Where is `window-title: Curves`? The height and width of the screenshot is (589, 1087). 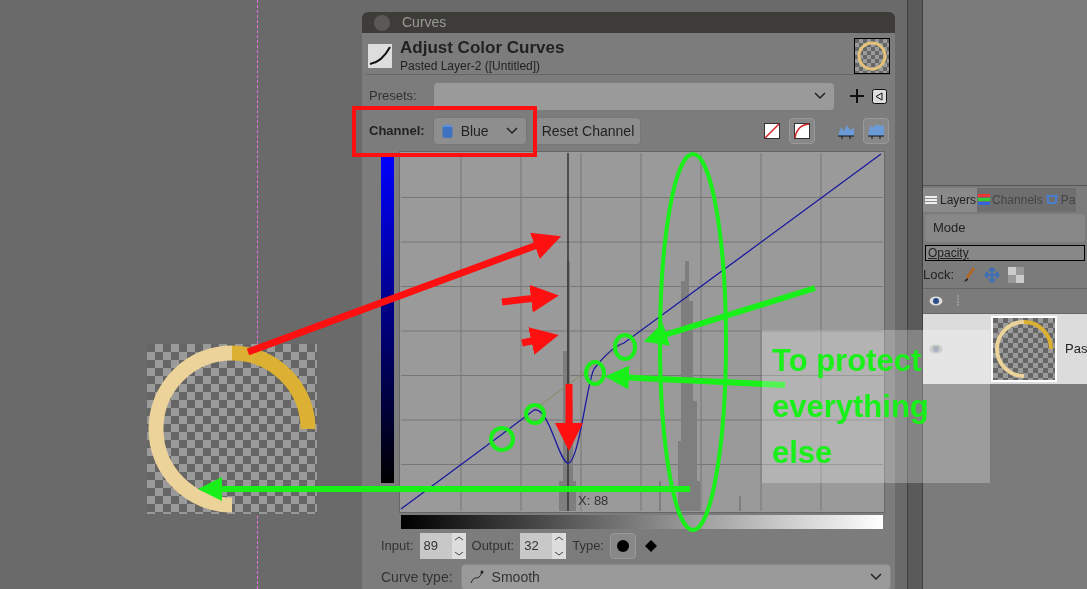
window-title: Curves is located at coordinates (424, 22).